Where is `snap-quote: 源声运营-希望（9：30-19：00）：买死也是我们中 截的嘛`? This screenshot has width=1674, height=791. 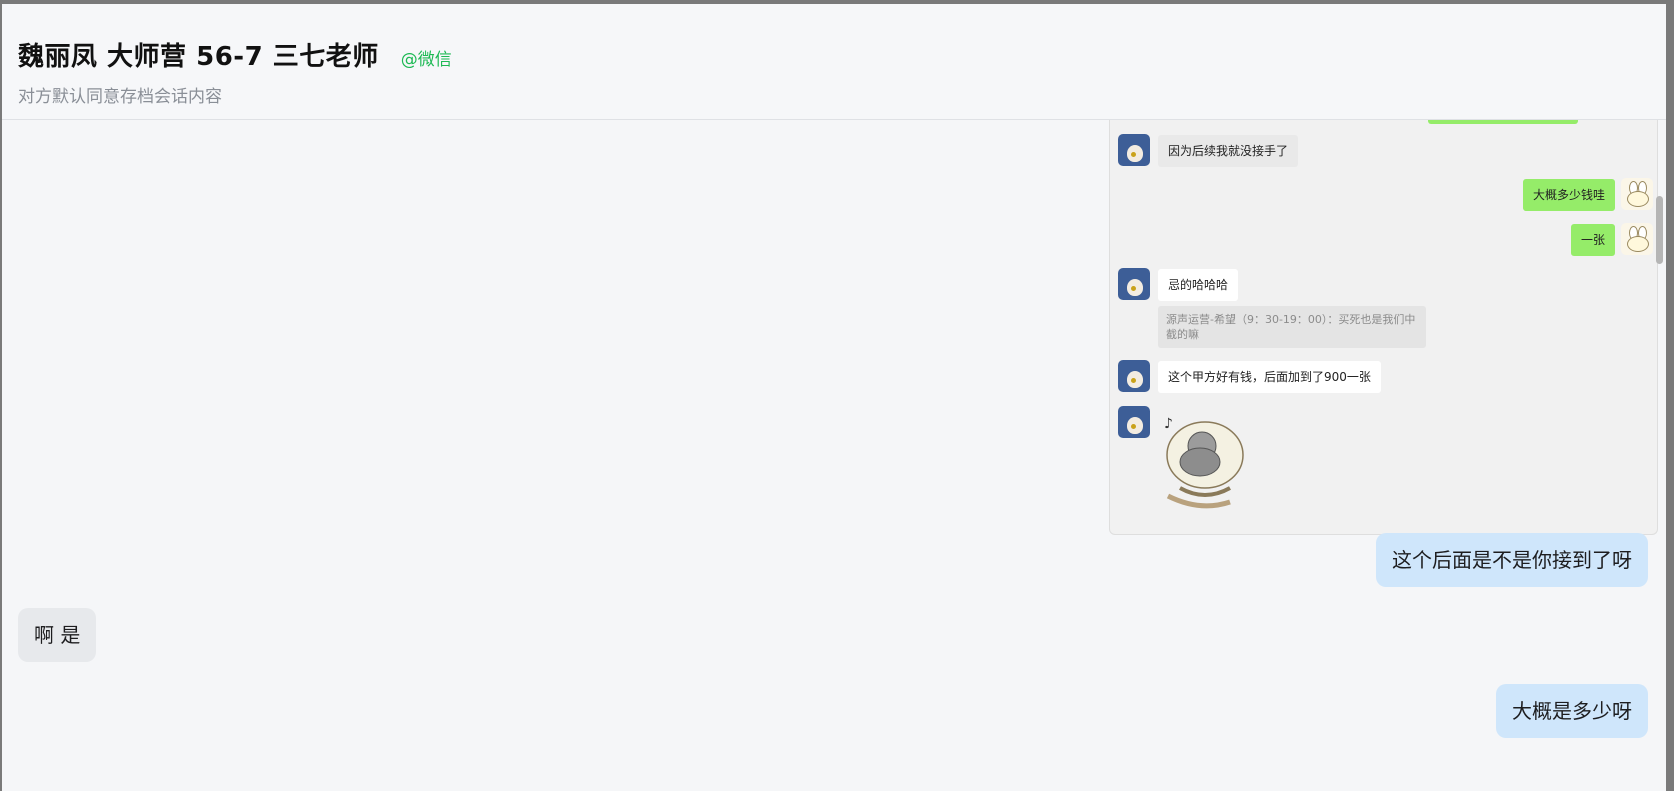 snap-quote: 源声运营-希望（9：30-19：00）：买死也是我们中 截的嘛 is located at coordinates (1292, 327).